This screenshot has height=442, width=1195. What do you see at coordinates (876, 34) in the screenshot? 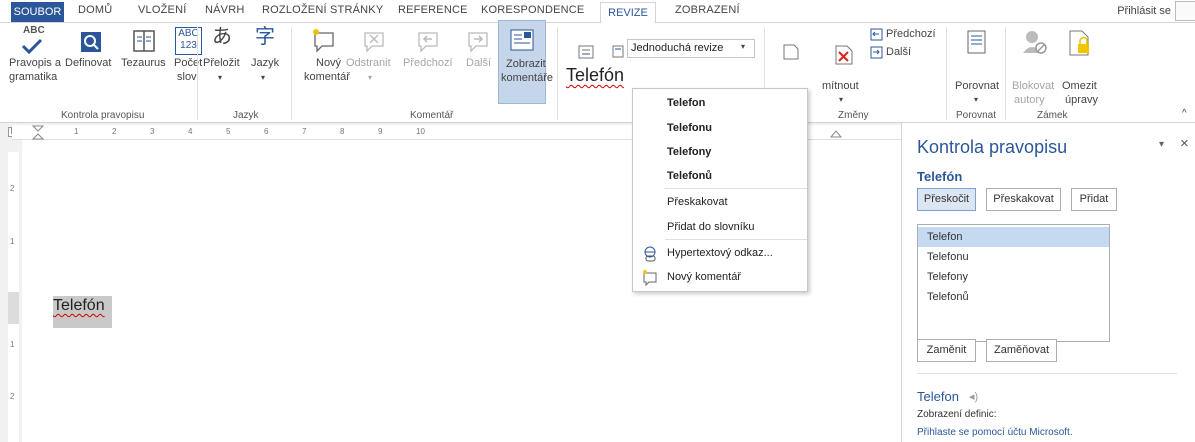
I see `previous-change-icon` at bounding box center [876, 34].